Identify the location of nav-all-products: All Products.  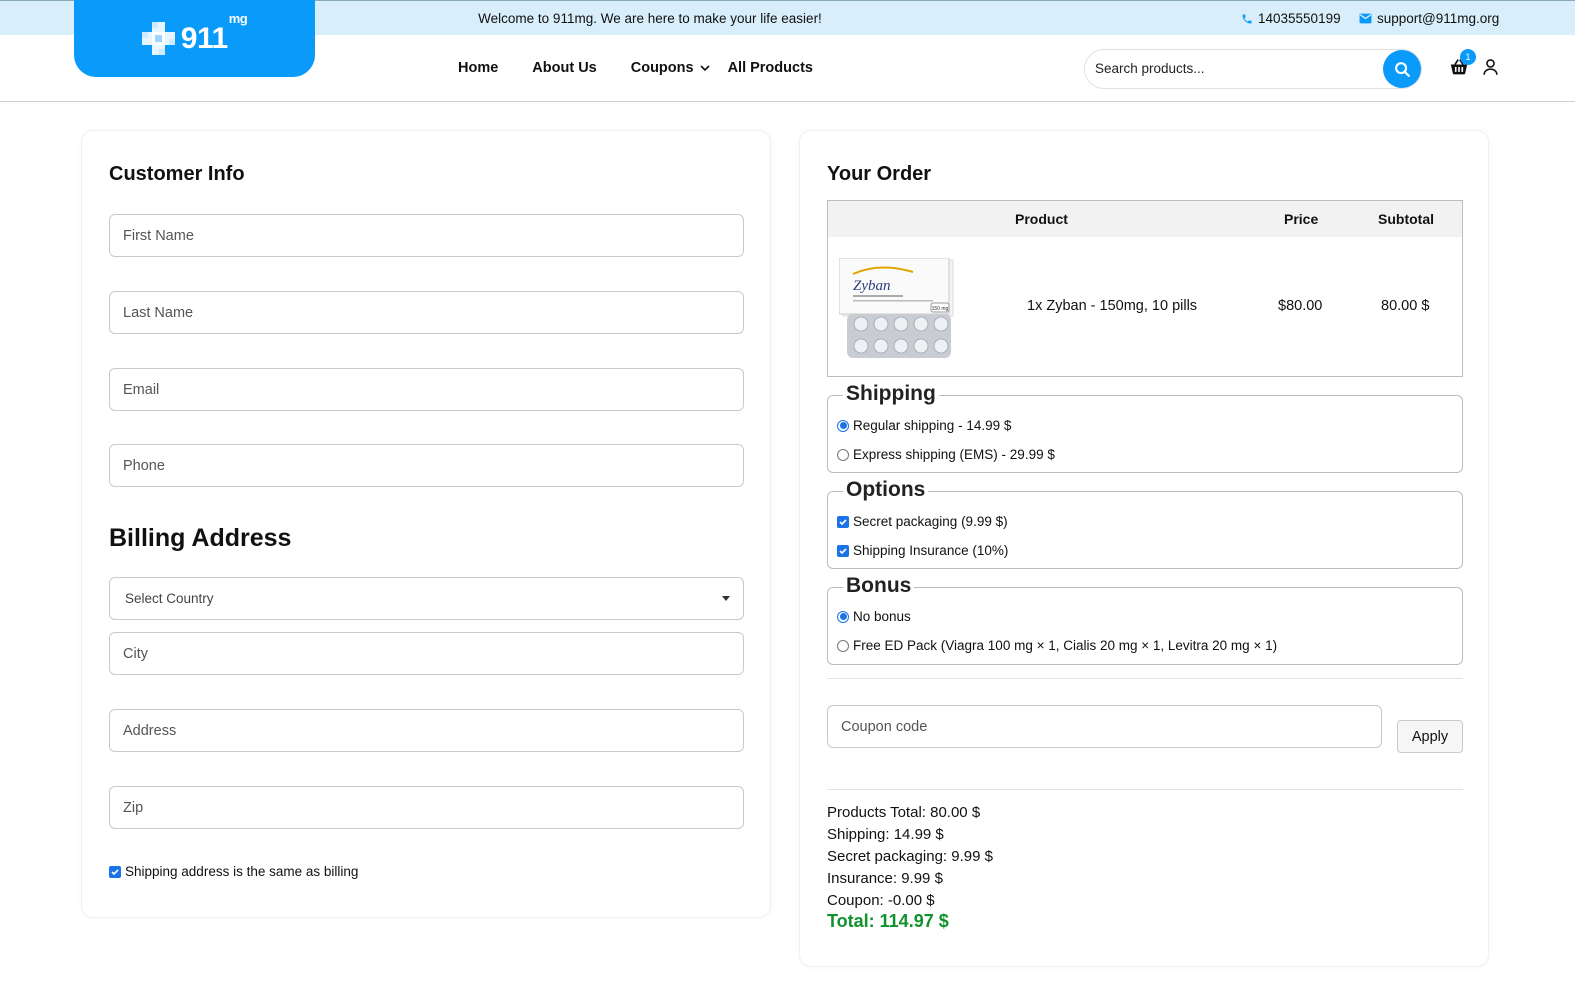
(770, 68).